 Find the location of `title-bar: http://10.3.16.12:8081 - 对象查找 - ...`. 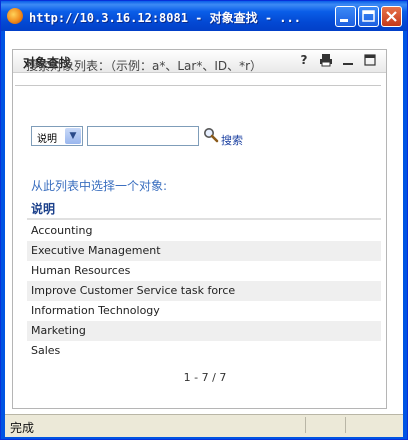

title-bar: http://10.3.16.12:8081 - 对象查找 - ... is located at coordinates (204, 16).